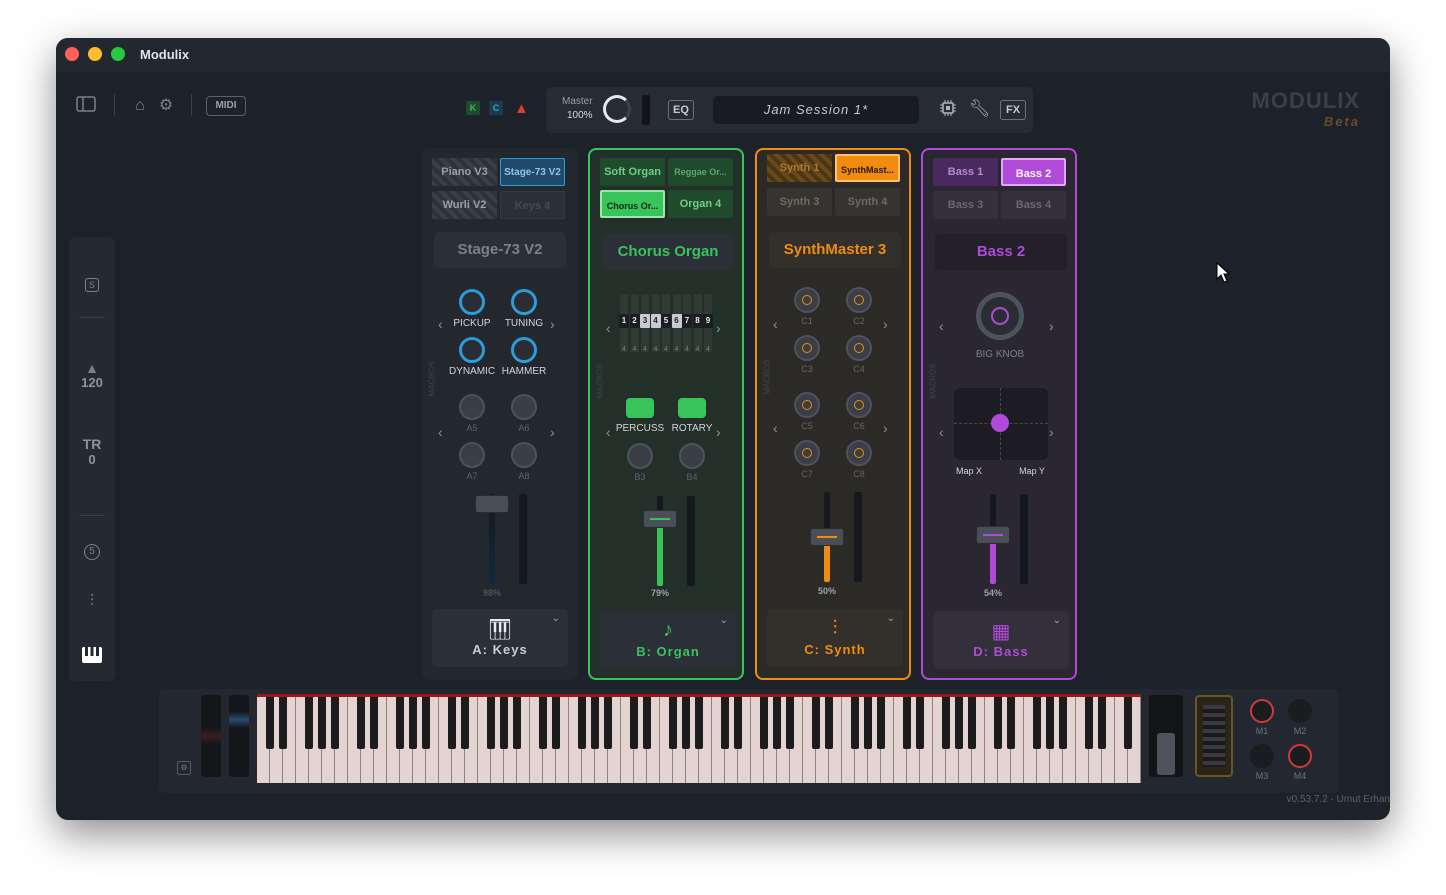 The width and height of the screenshot is (1446, 895). Describe the element at coordinates (226, 106) in the screenshot. I see `midi-button: MIDI` at that location.